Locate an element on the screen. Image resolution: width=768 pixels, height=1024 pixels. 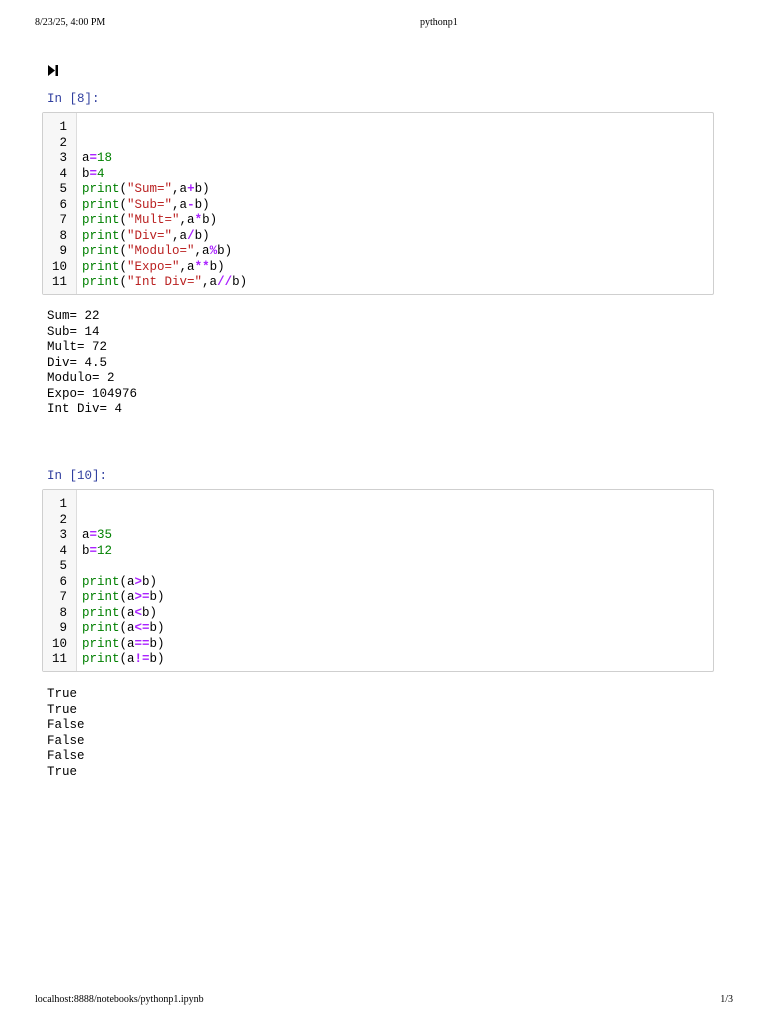
code-line: print("Div=",a/b) is located at coordinates (146, 237).